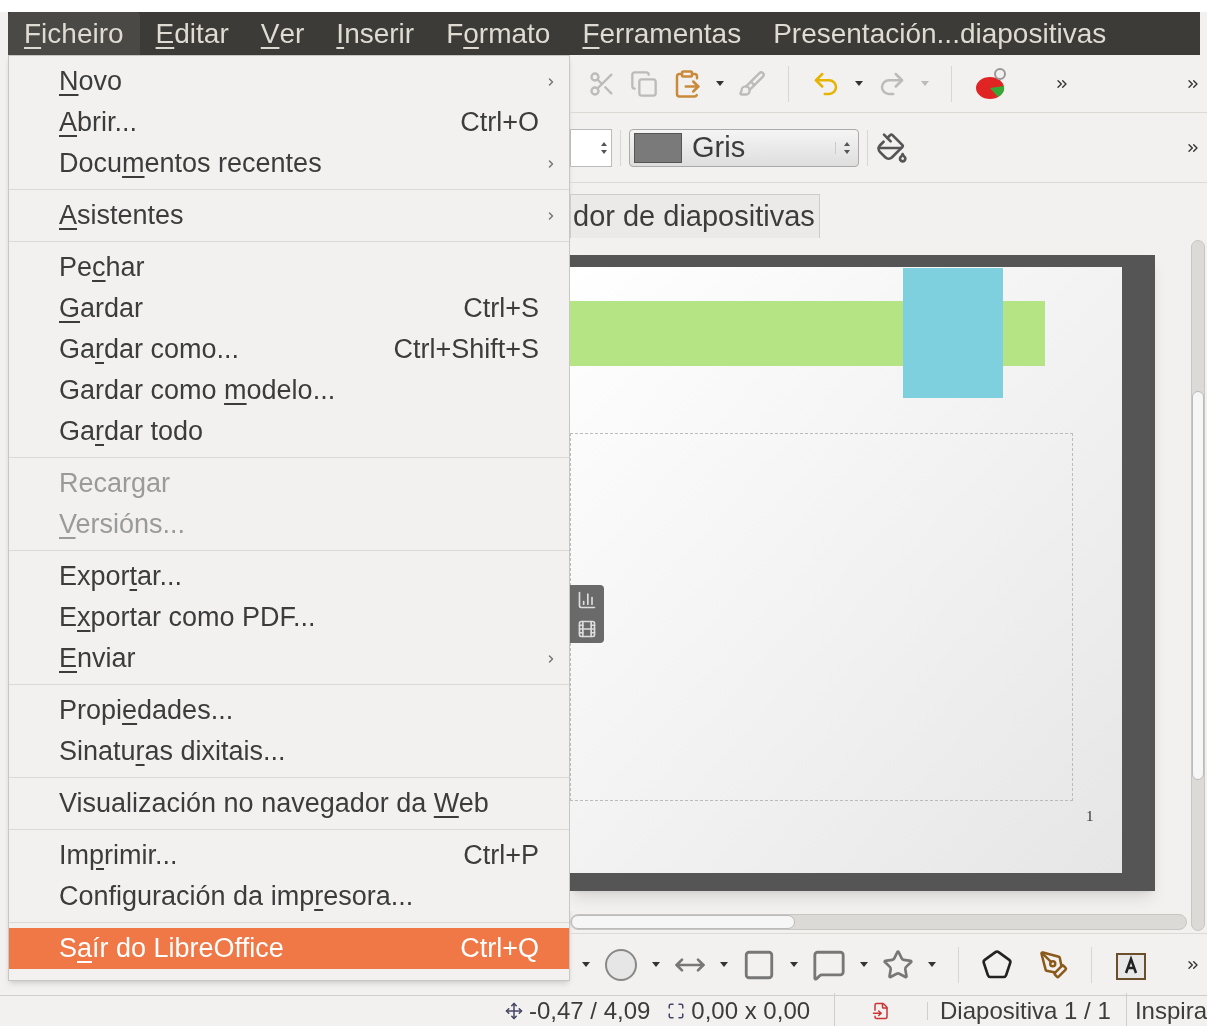  Describe the element at coordinates (289, 308) in the screenshot. I see `menu-item: Gardar Ctrl+S` at that location.